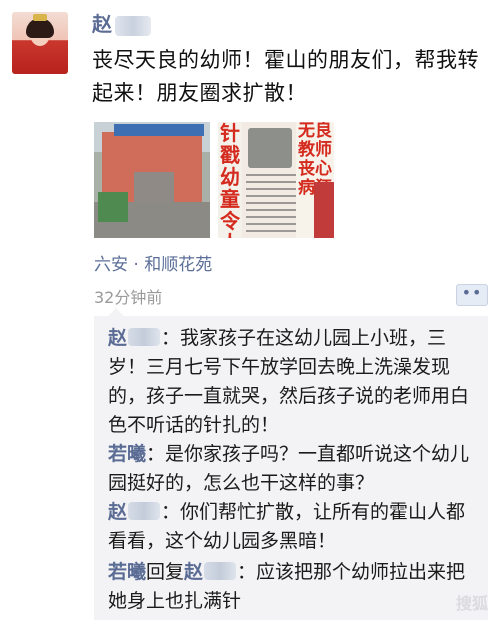 Image resolution: width=496 pixels, height=624 pixels. What do you see at coordinates (165, 572) in the screenshot?
I see `reply-word: 回复` at bounding box center [165, 572].